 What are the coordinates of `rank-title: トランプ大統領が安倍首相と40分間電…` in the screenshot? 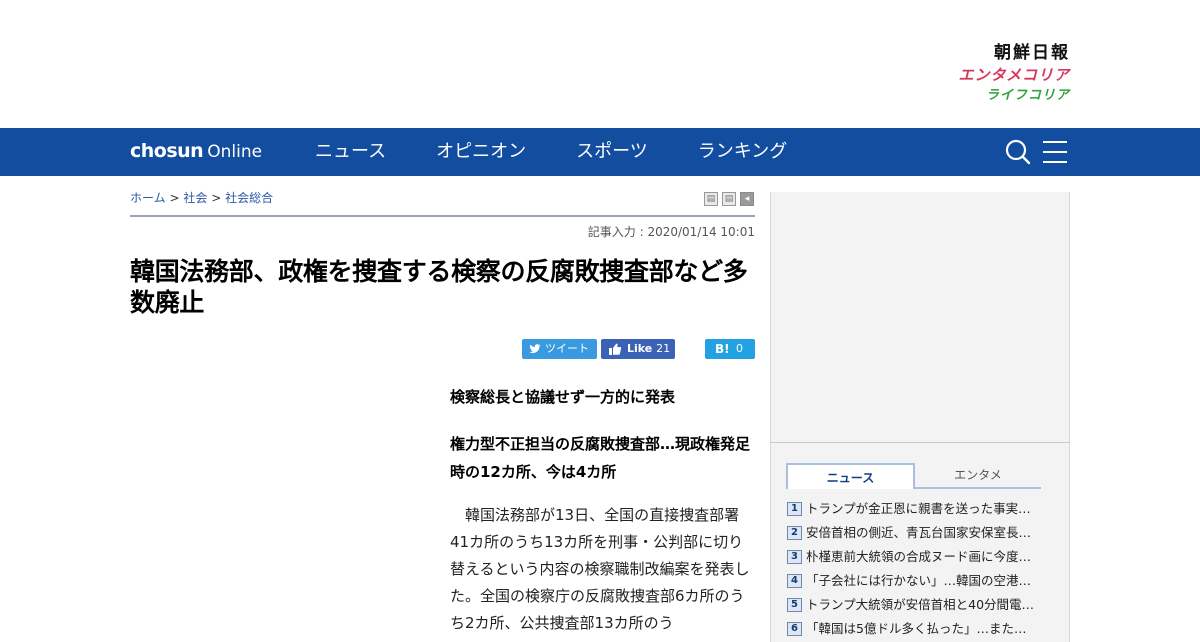 It's located at (925, 605).